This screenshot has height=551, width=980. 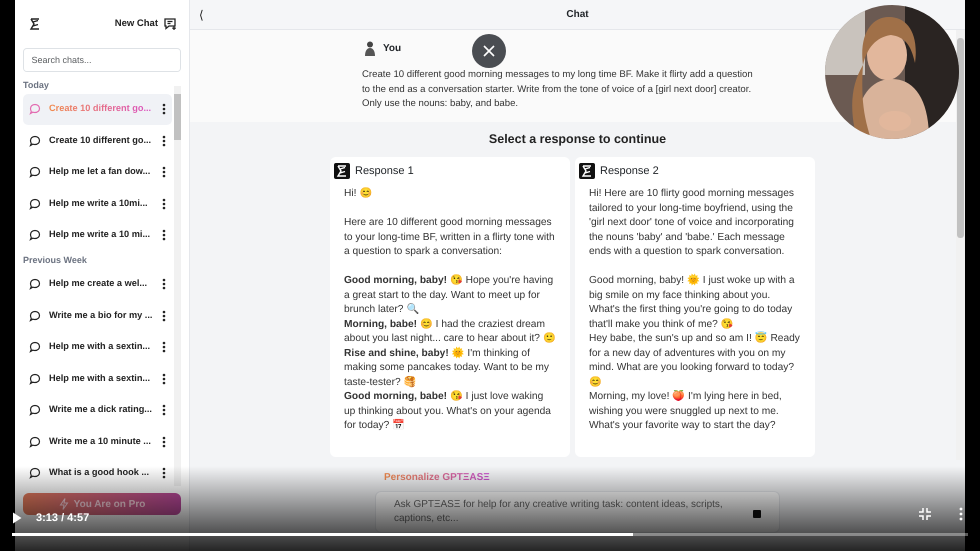 I want to click on back-button: ⟨, so click(x=201, y=15).